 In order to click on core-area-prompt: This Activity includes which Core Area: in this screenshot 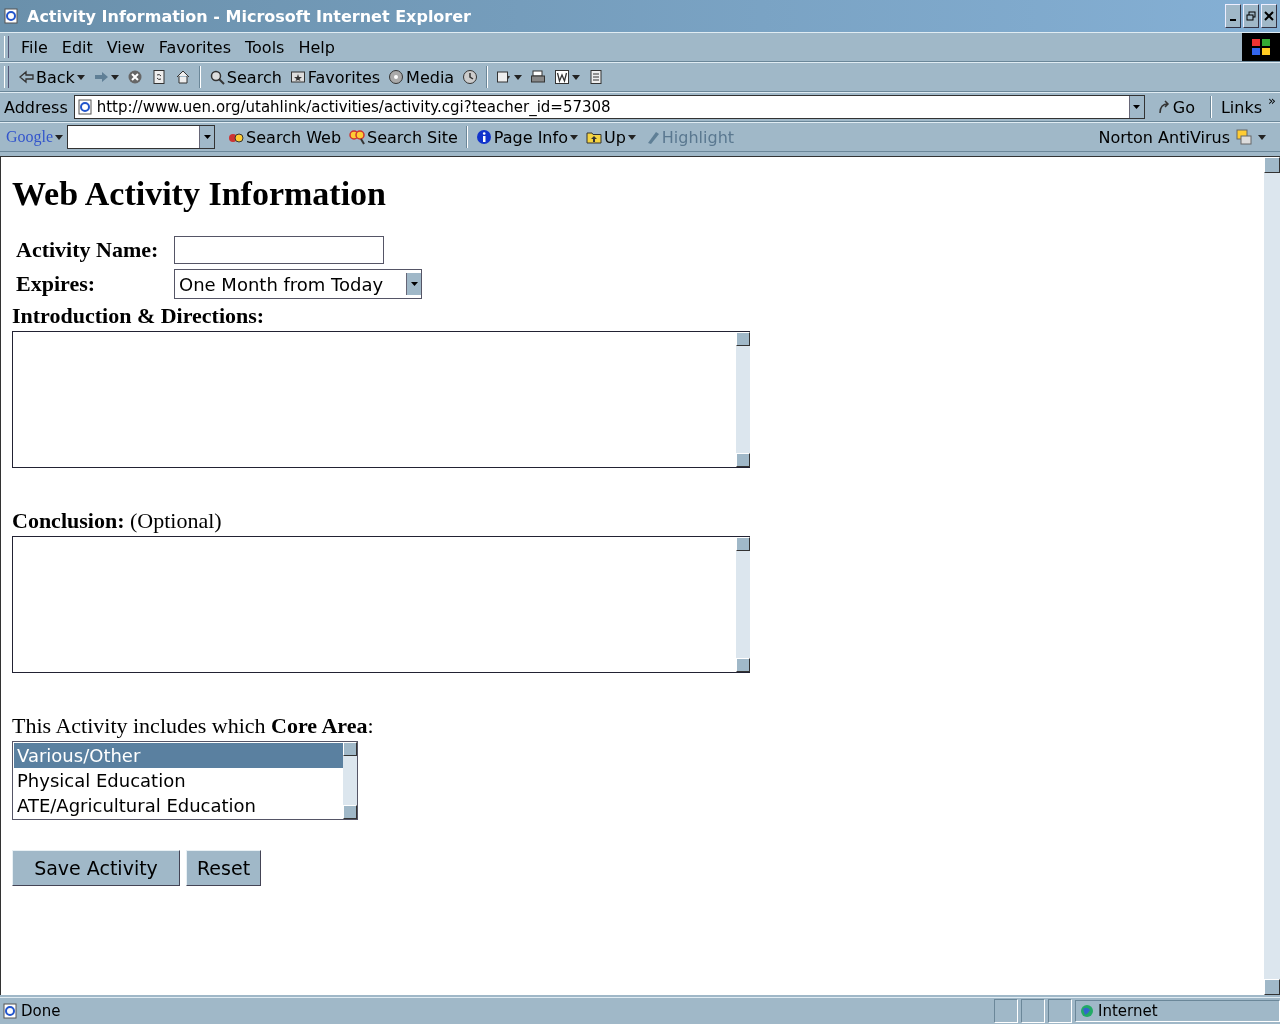, I will do `click(193, 726)`.